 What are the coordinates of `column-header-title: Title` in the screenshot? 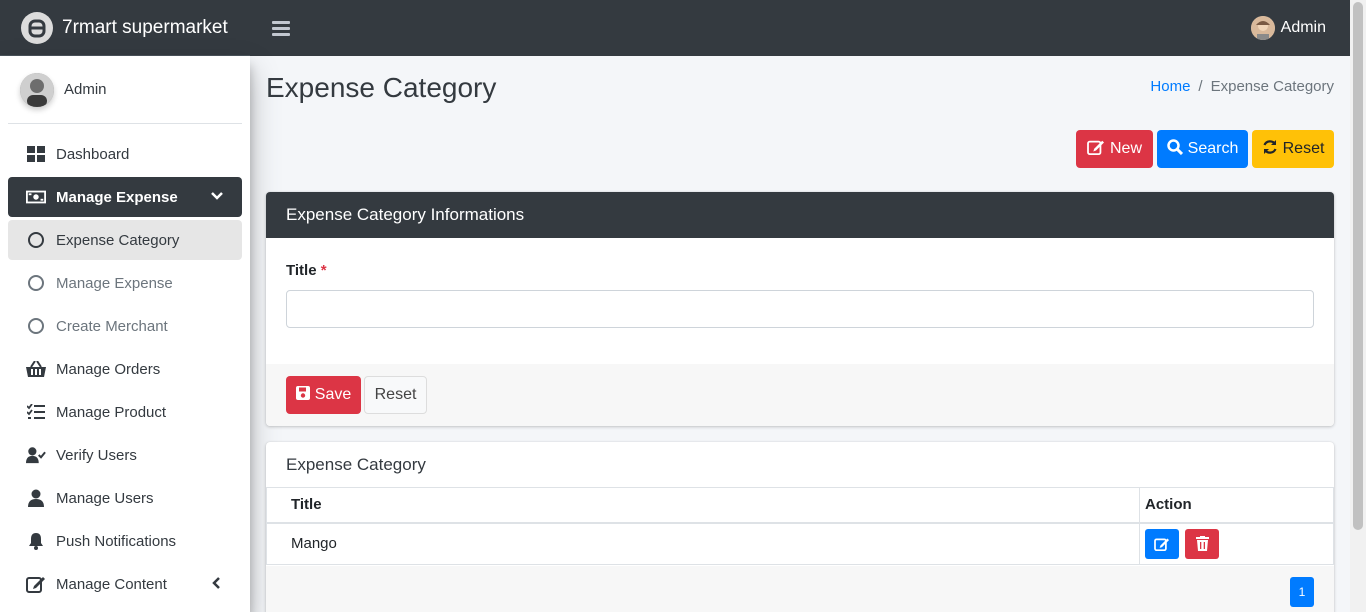 It's located at (703, 505).